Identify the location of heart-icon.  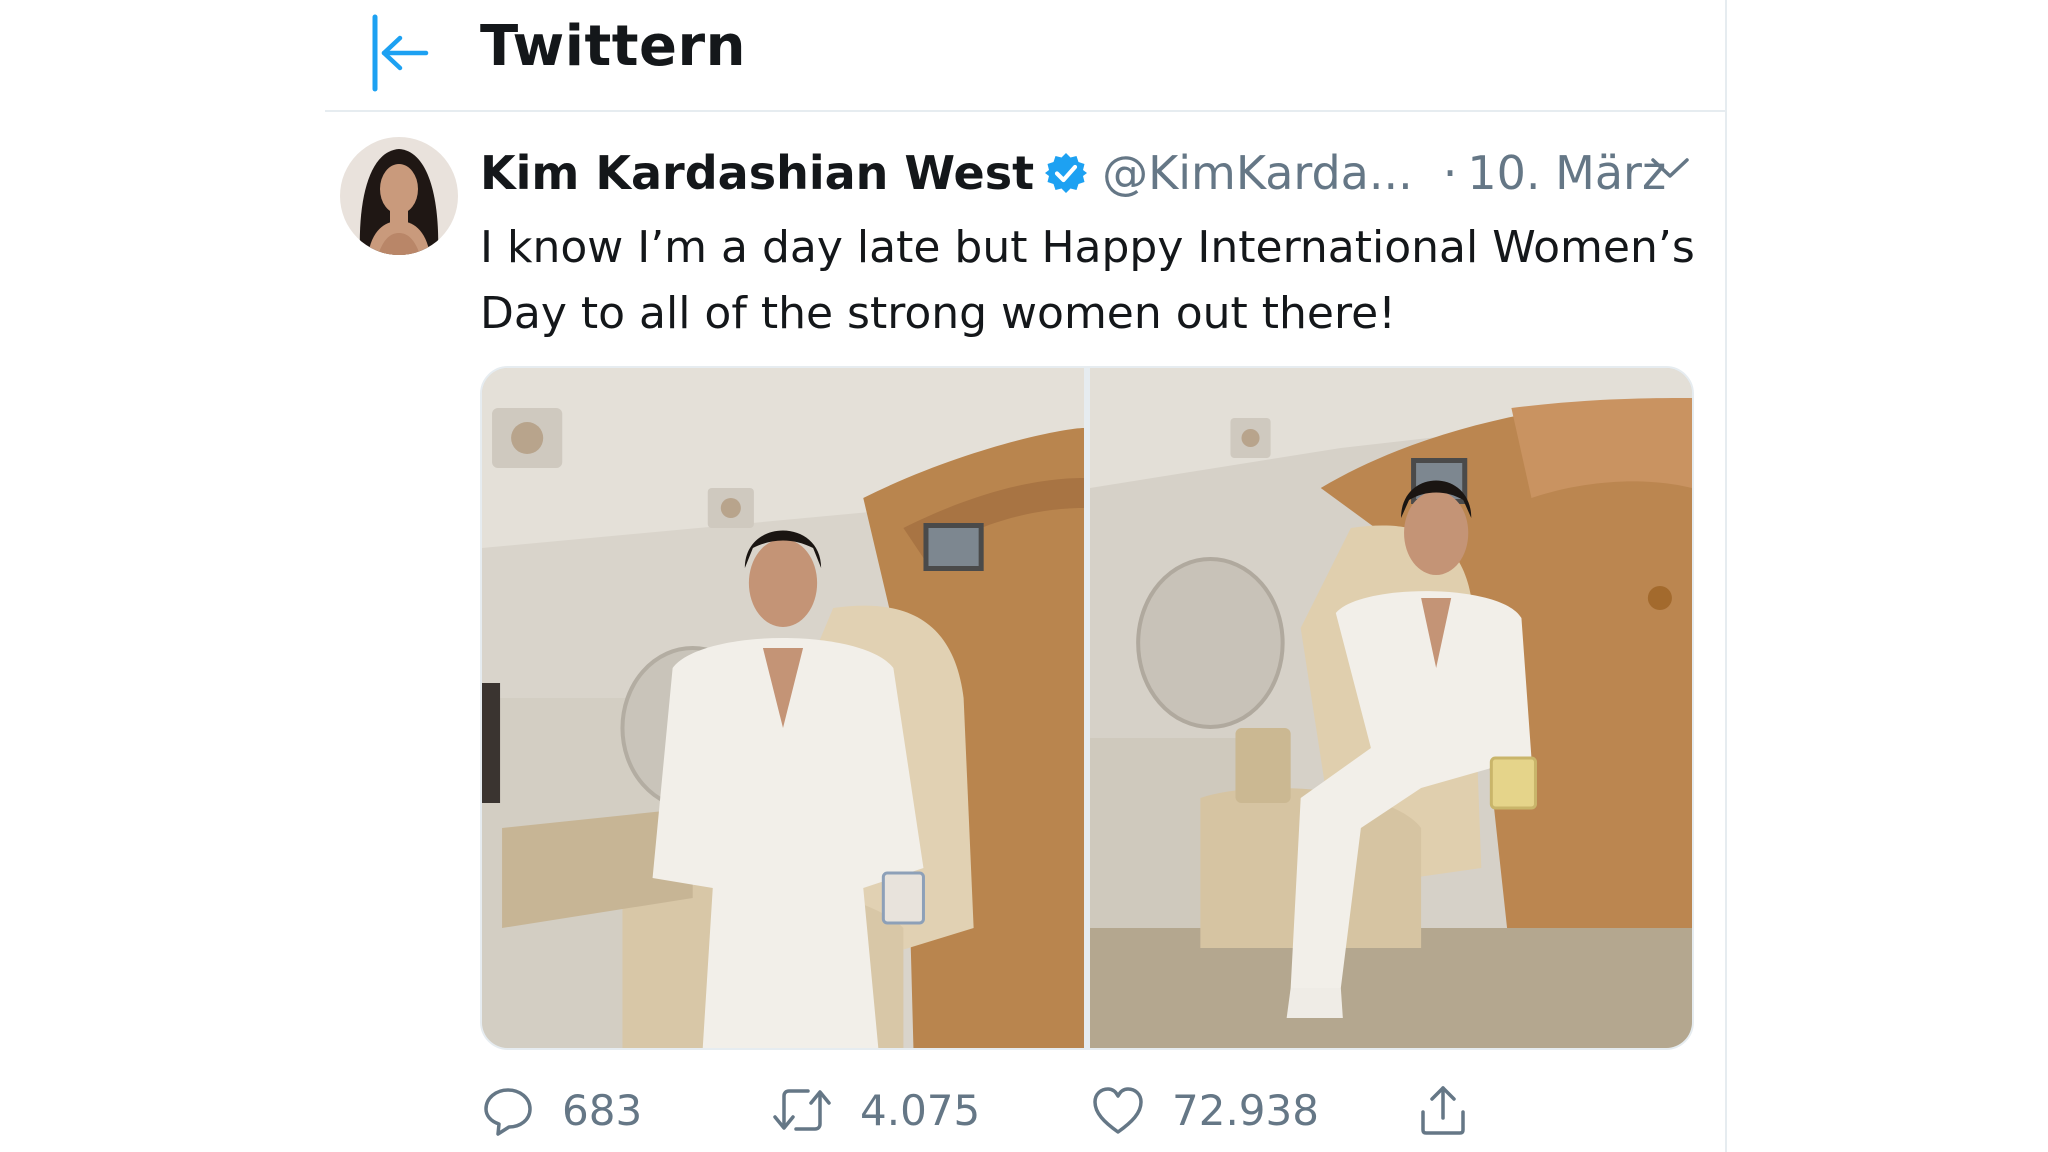
(1118, 1110).